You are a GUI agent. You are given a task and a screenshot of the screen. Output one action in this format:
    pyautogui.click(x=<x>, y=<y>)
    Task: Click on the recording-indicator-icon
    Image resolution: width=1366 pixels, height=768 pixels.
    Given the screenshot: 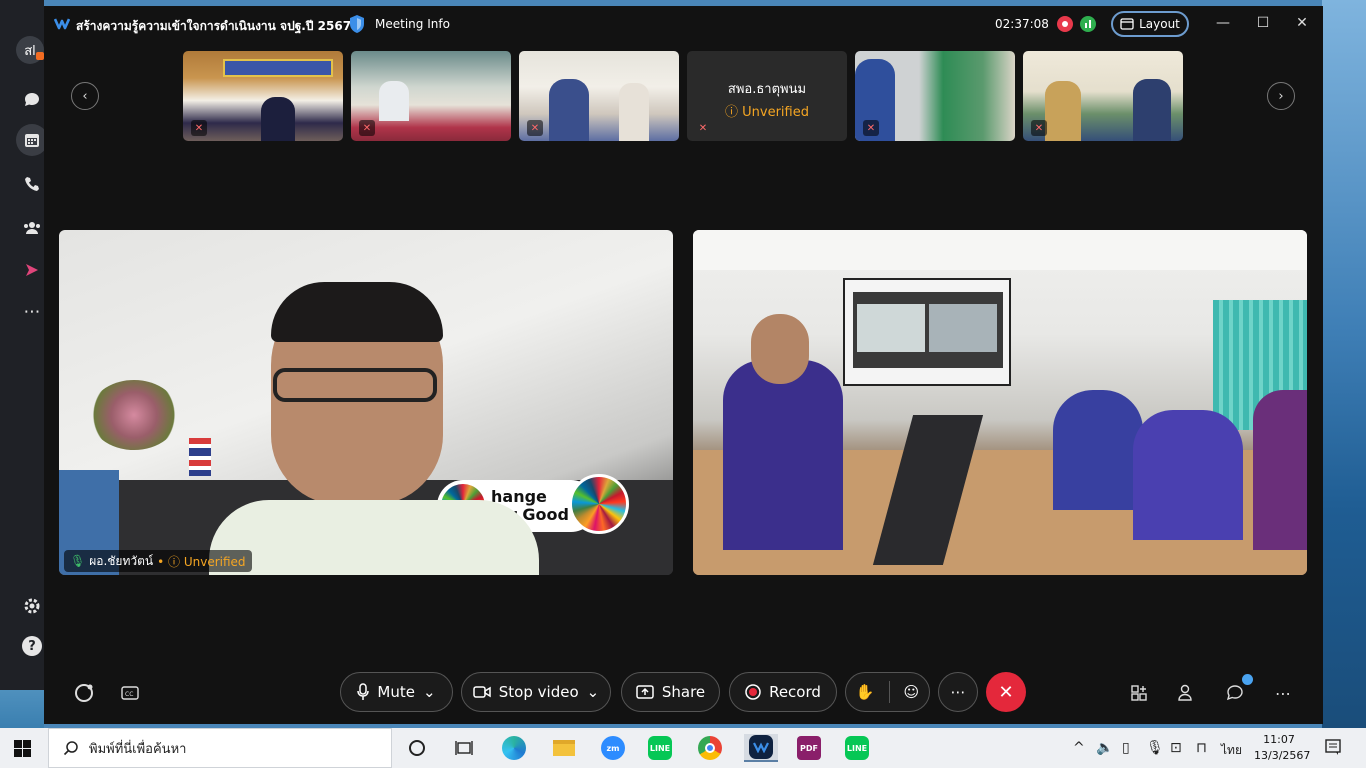 What is the action you would take?
    pyautogui.click(x=1065, y=24)
    